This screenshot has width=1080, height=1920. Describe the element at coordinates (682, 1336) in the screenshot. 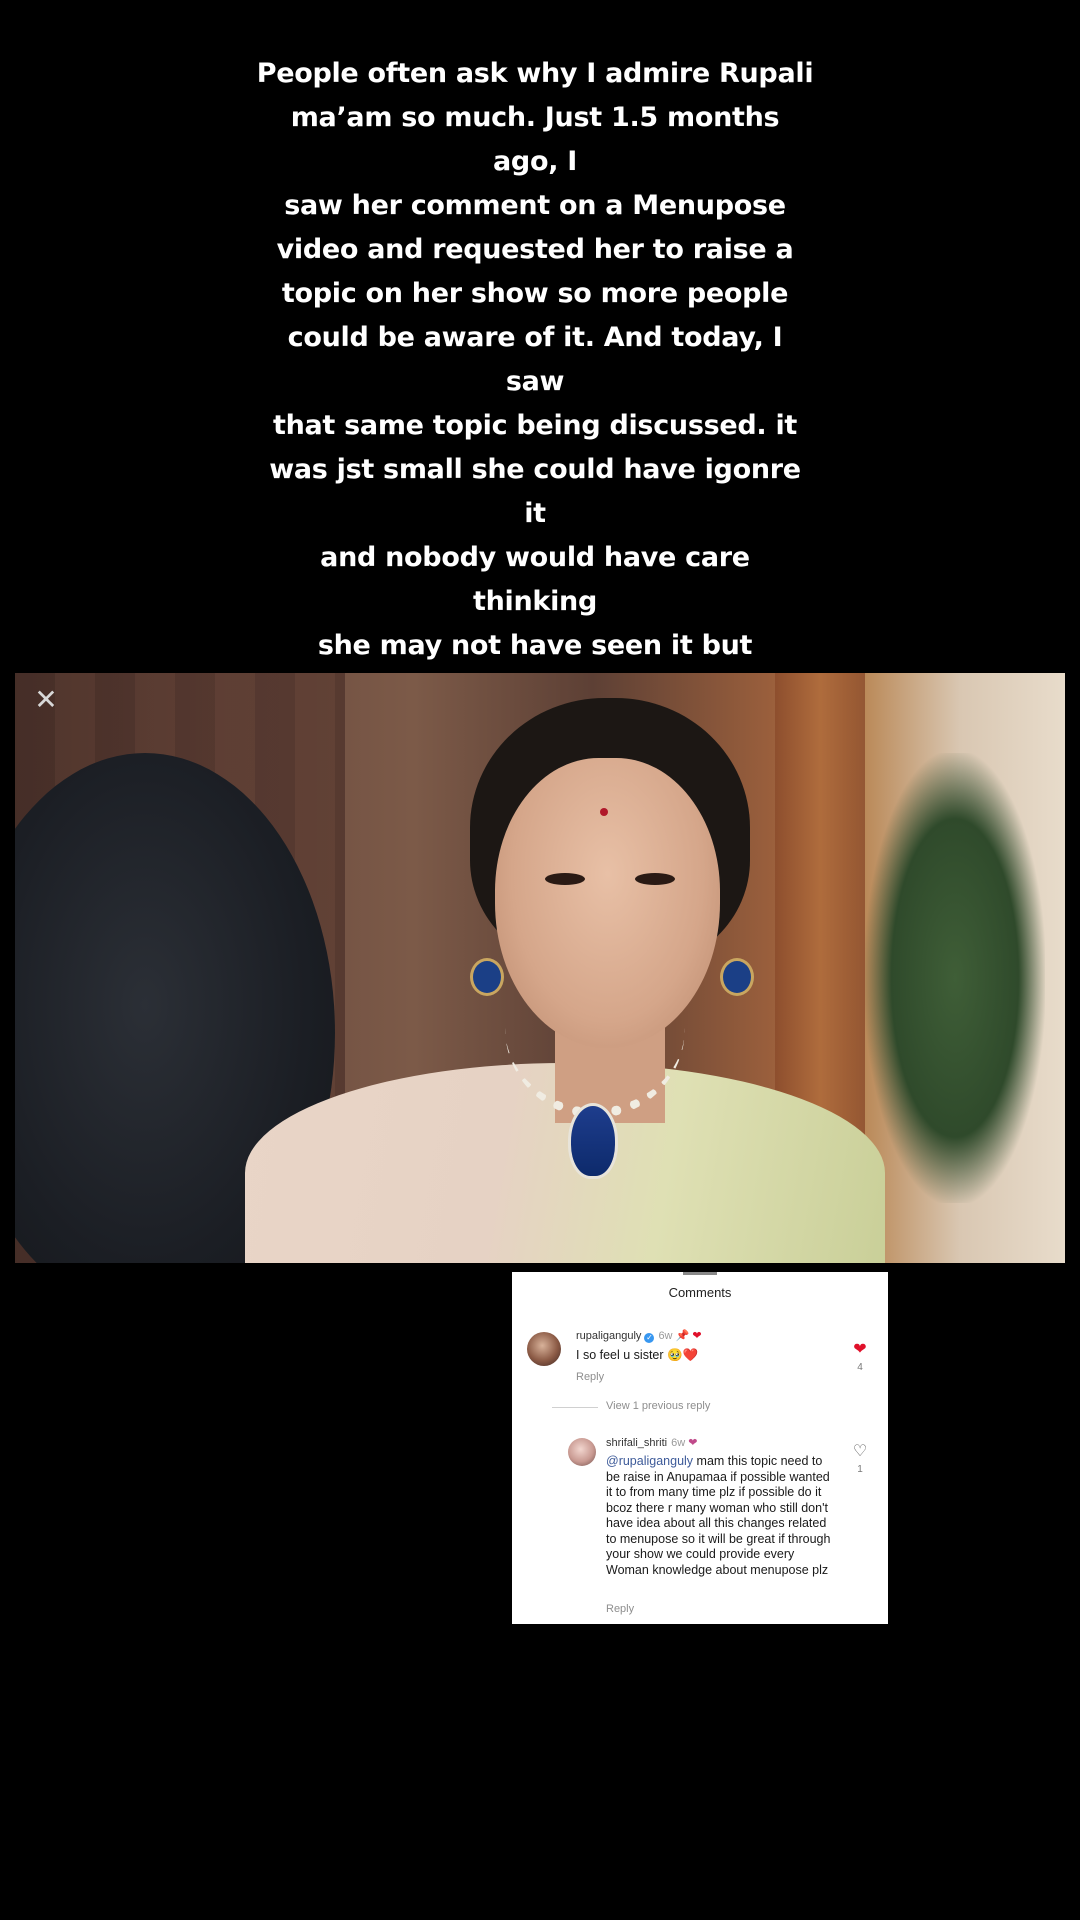

I see `pin-icon: 📌` at that location.